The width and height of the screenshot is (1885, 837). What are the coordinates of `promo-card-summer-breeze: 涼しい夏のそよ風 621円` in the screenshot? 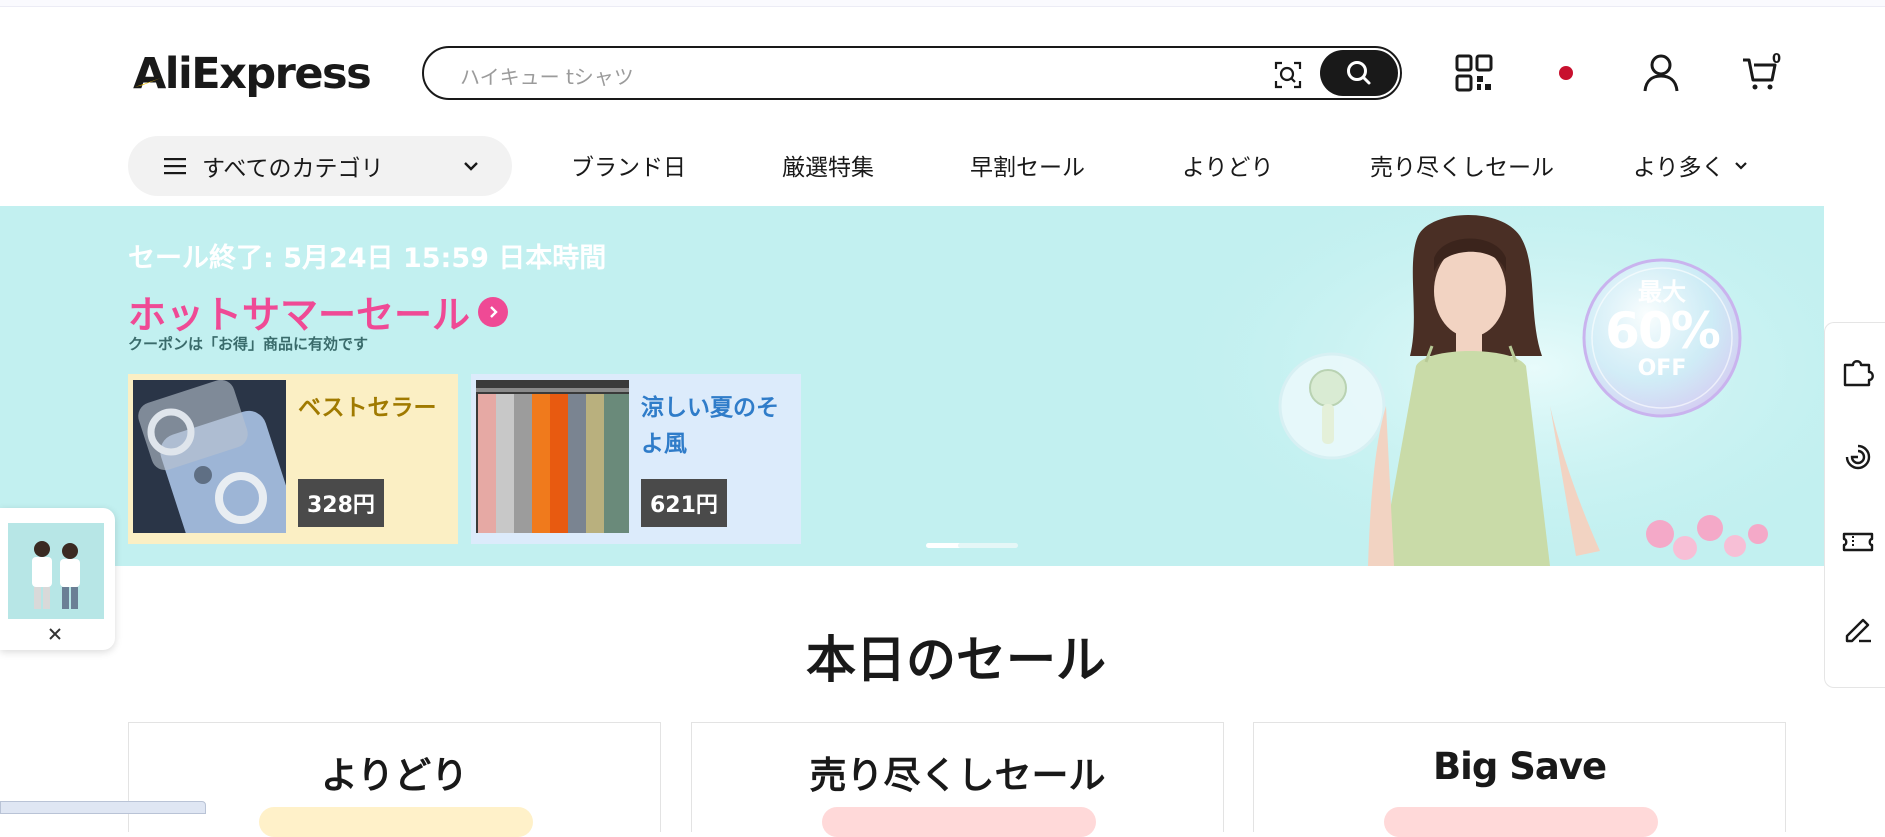 It's located at (636, 459).